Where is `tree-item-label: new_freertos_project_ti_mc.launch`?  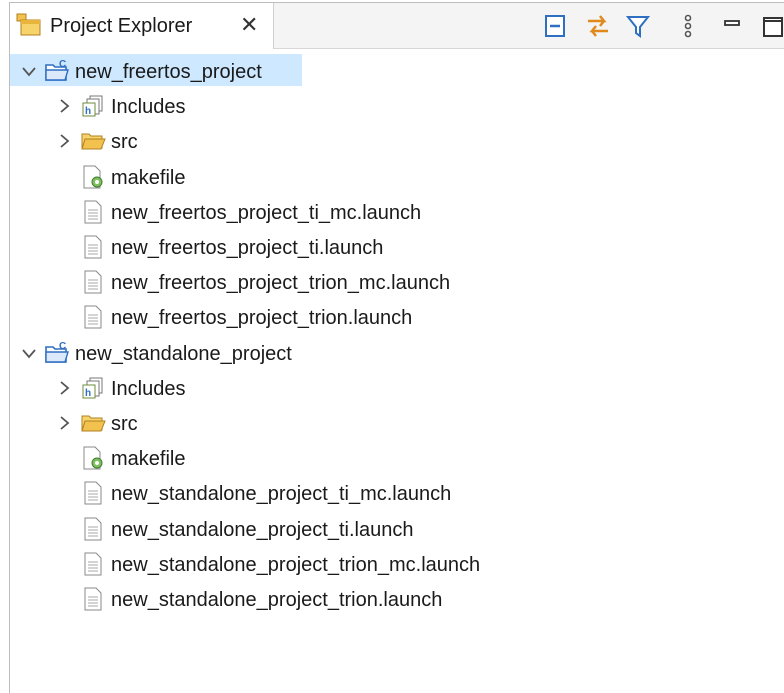
tree-item-label: new_freertos_project_ti_mc.launch is located at coordinates (266, 212).